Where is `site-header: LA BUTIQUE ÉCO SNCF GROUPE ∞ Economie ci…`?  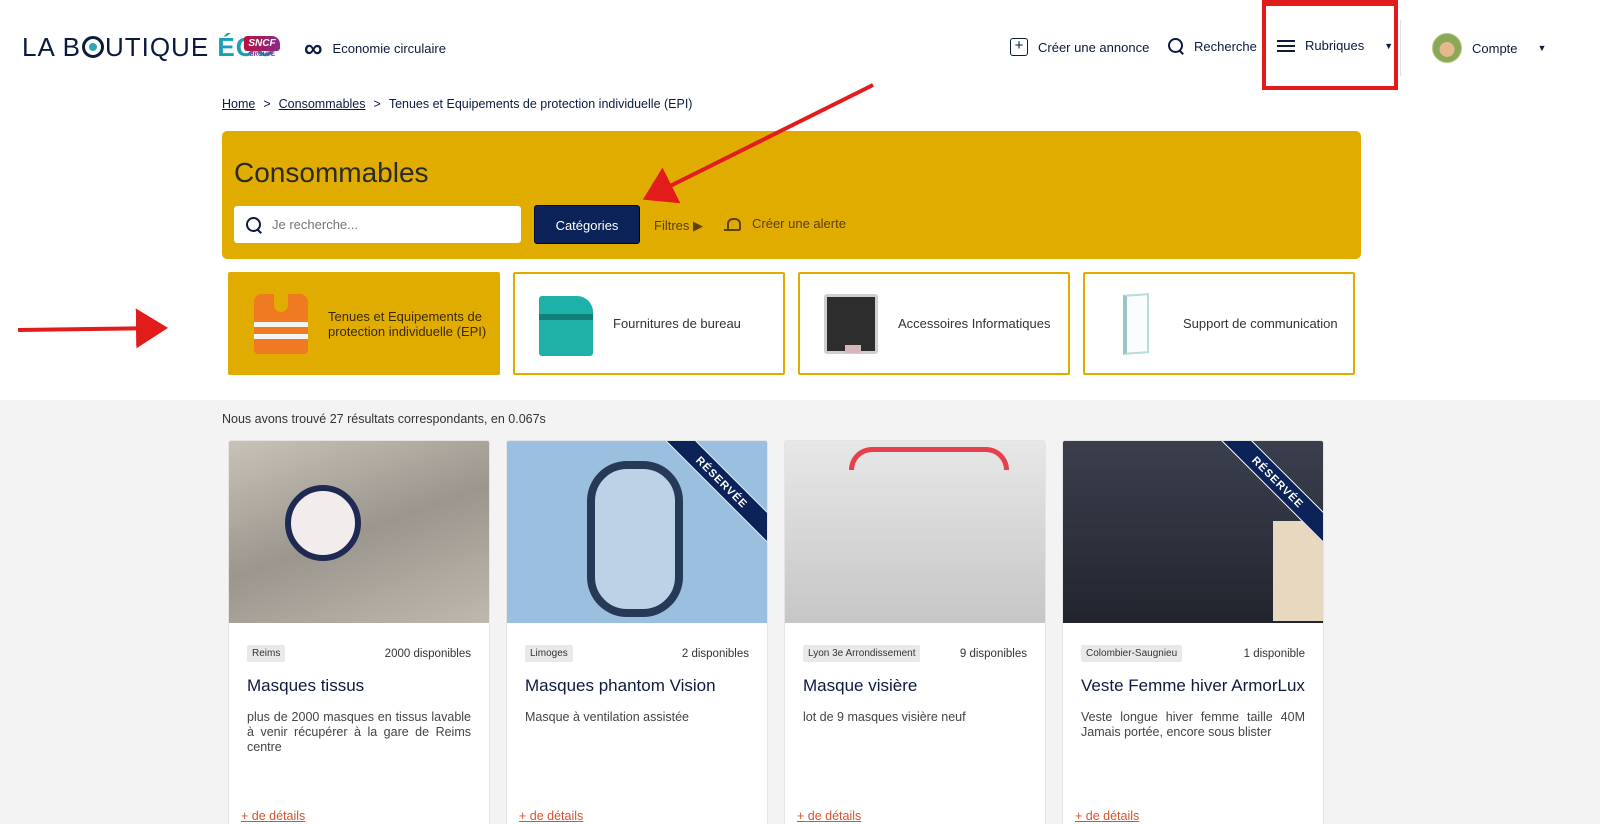
site-header: LA BUTIQUE ÉCO SNCF GROUPE ∞ Economie ci… is located at coordinates (800, 45).